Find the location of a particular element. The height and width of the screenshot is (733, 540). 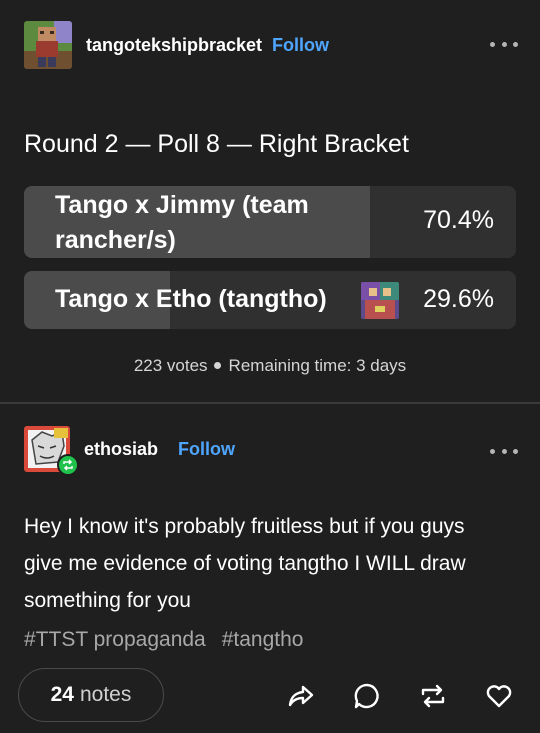

notes-label: notes is located at coordinates (105, 694).